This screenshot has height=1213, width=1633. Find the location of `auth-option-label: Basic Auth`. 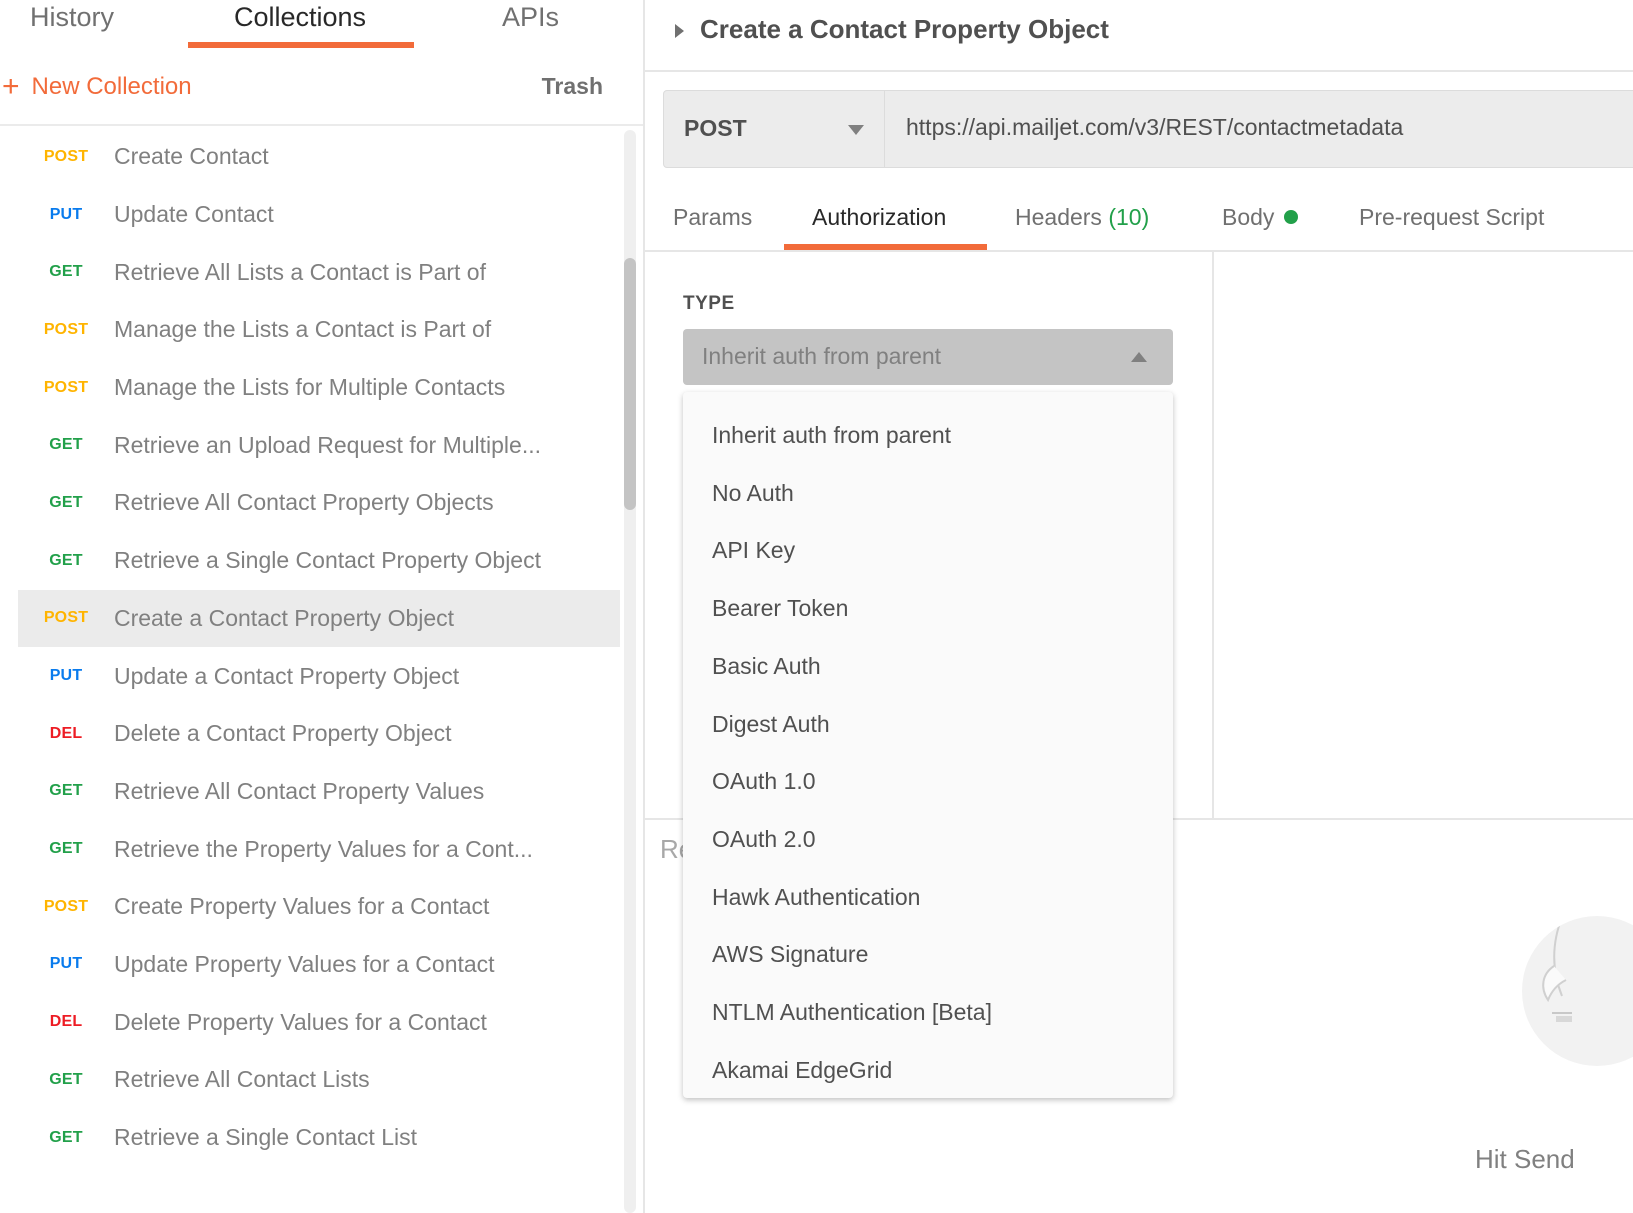

auth-option-label: Basic Auth is located at coordinates (766, 665).